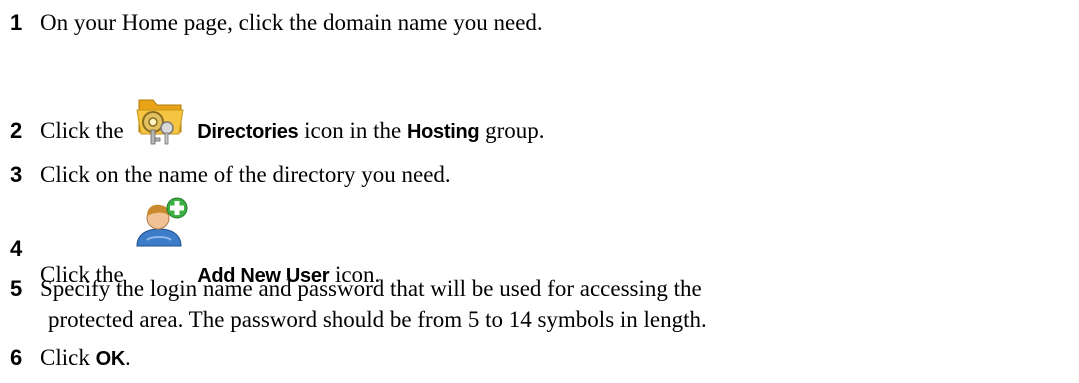 The width and height of the screenshot is (1079, 383). I want to click on step-text-after: group., so click(515, 130).